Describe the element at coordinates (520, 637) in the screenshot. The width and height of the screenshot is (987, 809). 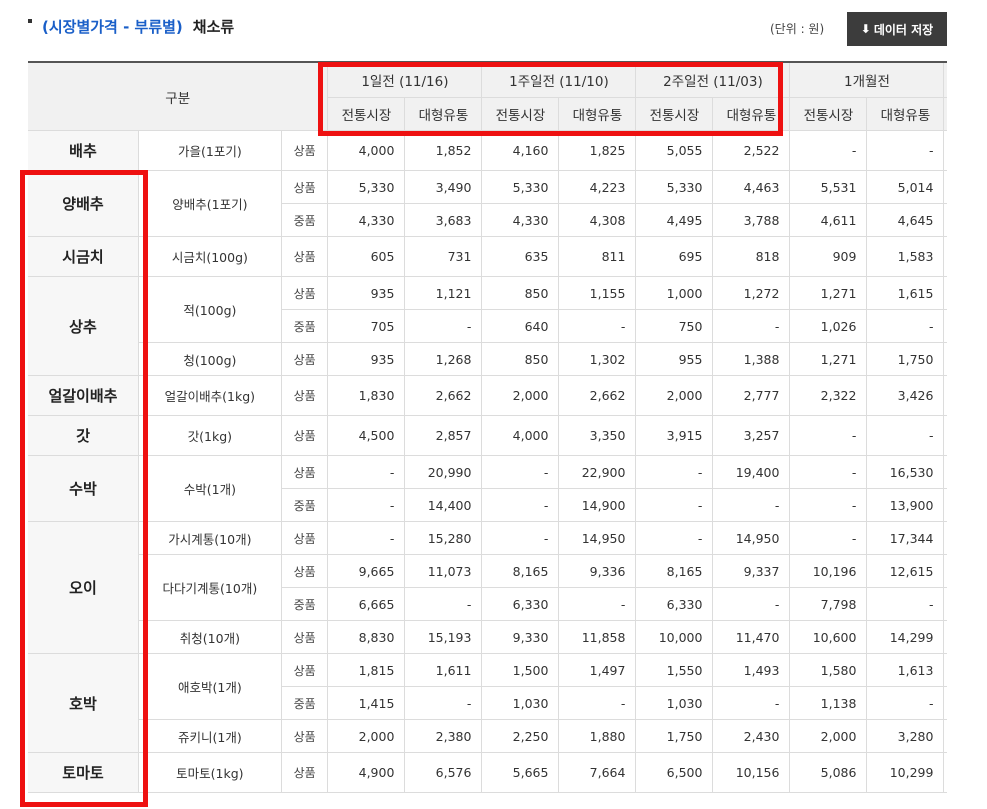
I see `price-cell: 9,330` at that location.